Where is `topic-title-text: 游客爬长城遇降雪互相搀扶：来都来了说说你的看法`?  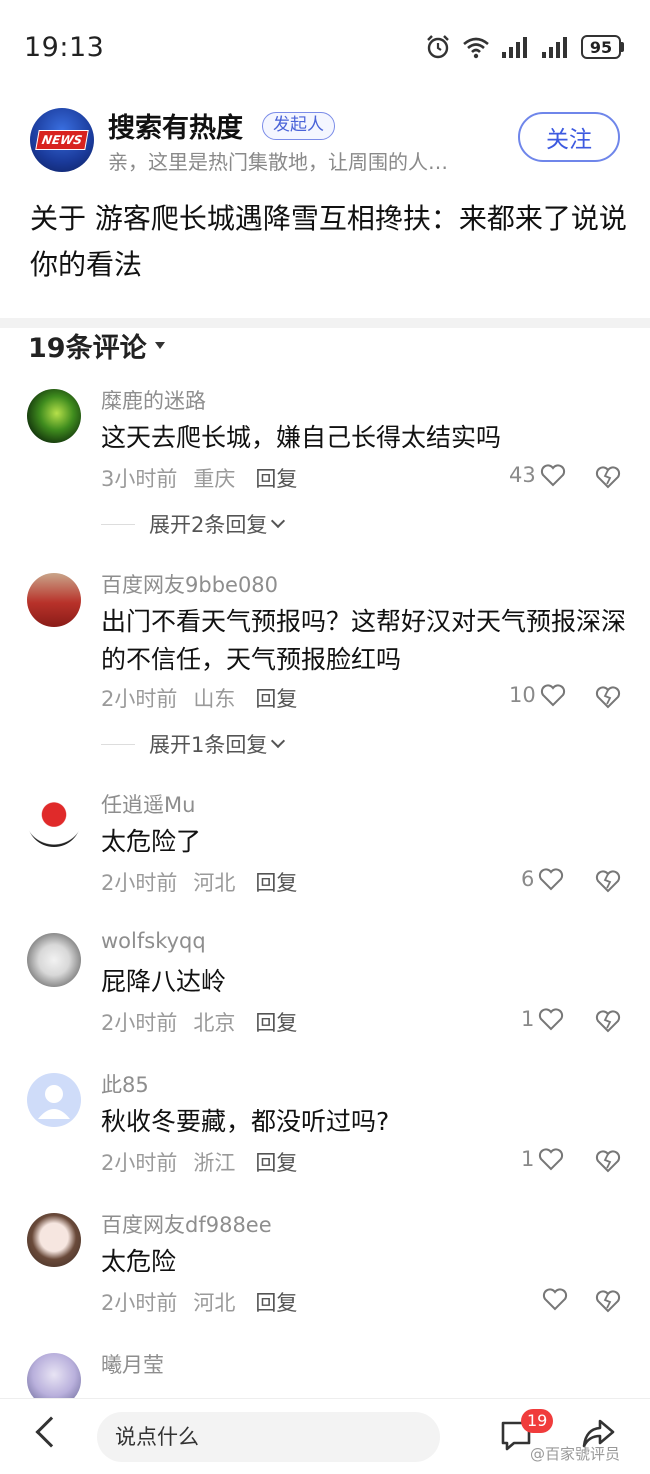 topic-title-text: 游客爬长城遇降雪互相搀扶：来都来了说说你的看法 is located at coordinates (328, 241).